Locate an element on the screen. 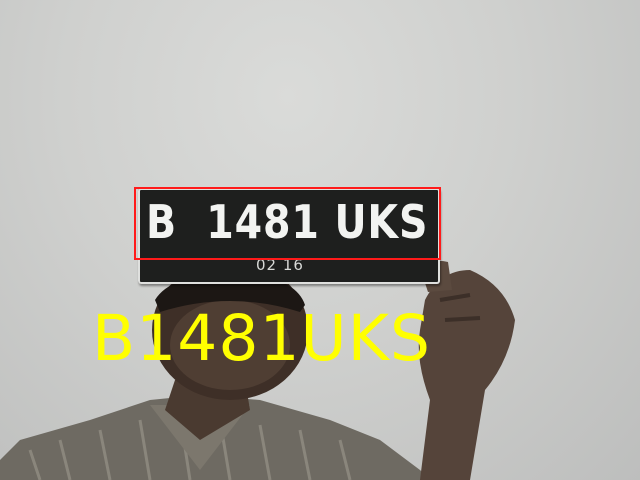 This screenshot has width=640, height=480. detection-bounding-box is located at coordinates (287, 223).